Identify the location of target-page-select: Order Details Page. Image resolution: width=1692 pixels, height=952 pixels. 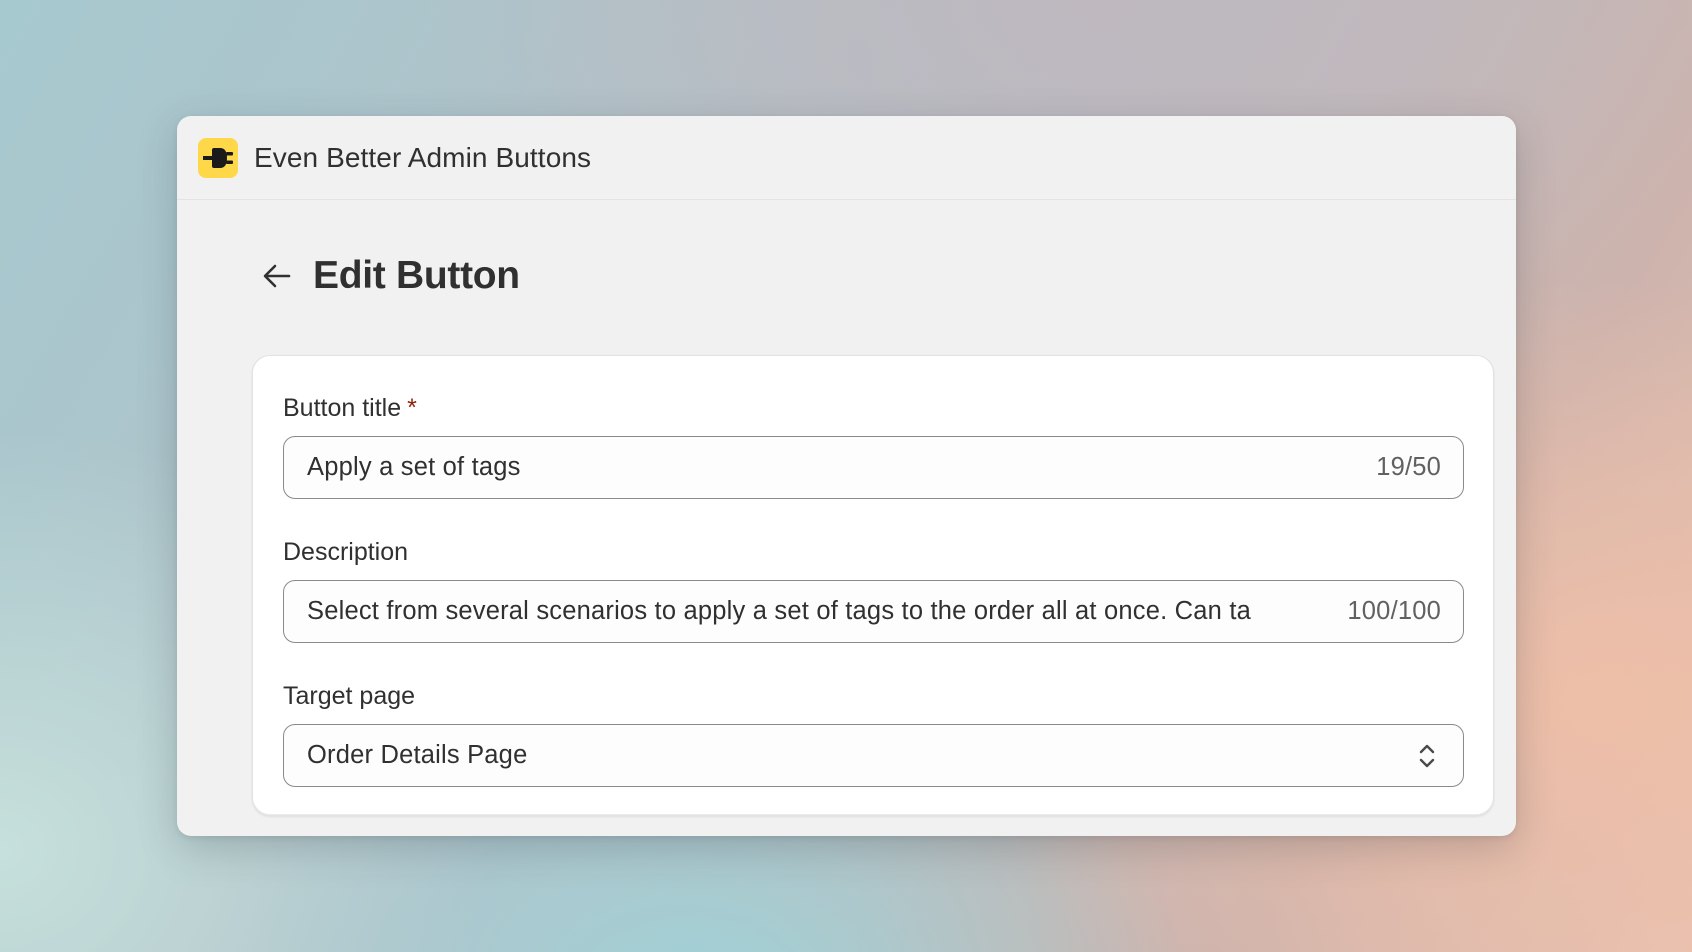
(873, 755).